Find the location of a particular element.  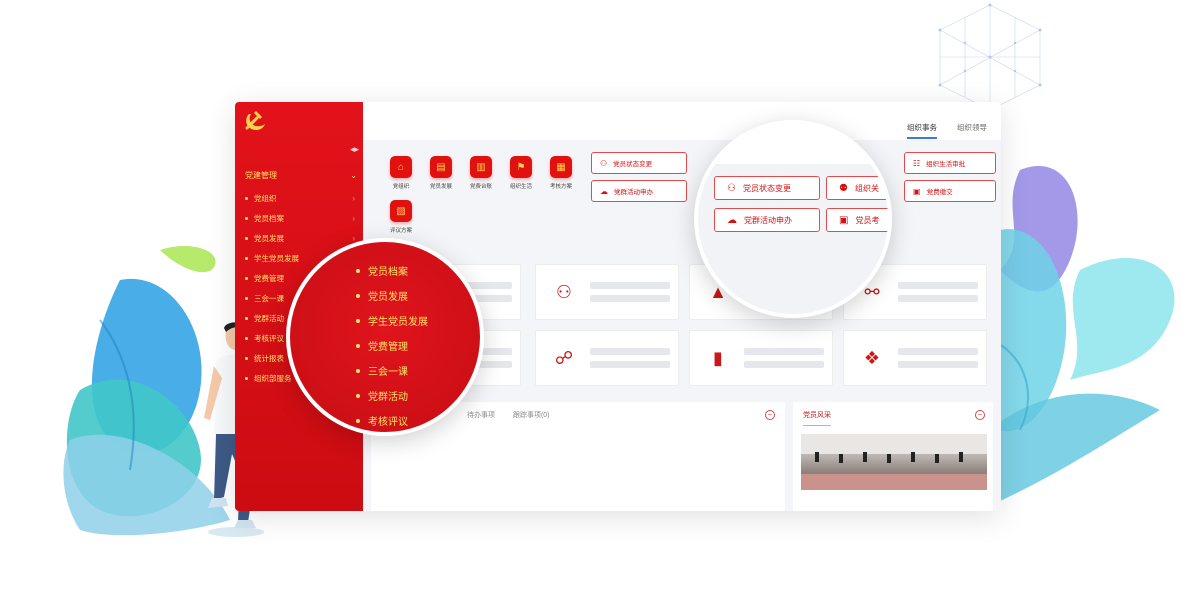

quick-button: ☷ 组织生活审批 is located at coordinates (950, 163).